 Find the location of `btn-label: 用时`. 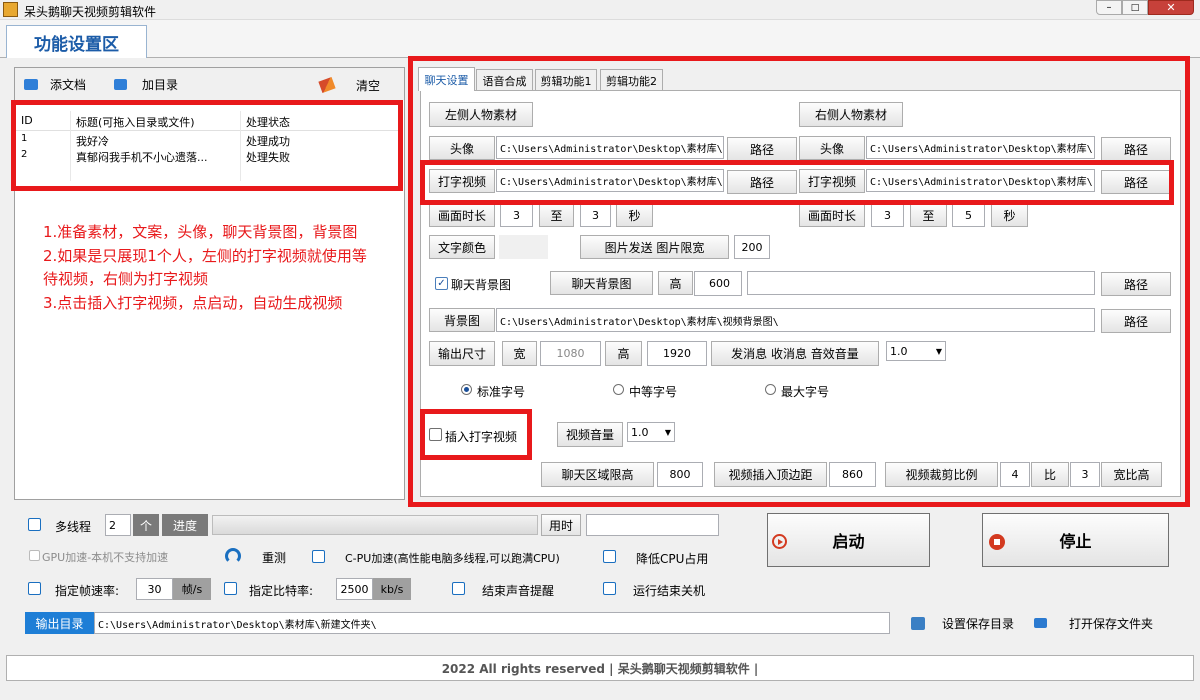

btn-label: 用时 is located at coordinates (560, 525).